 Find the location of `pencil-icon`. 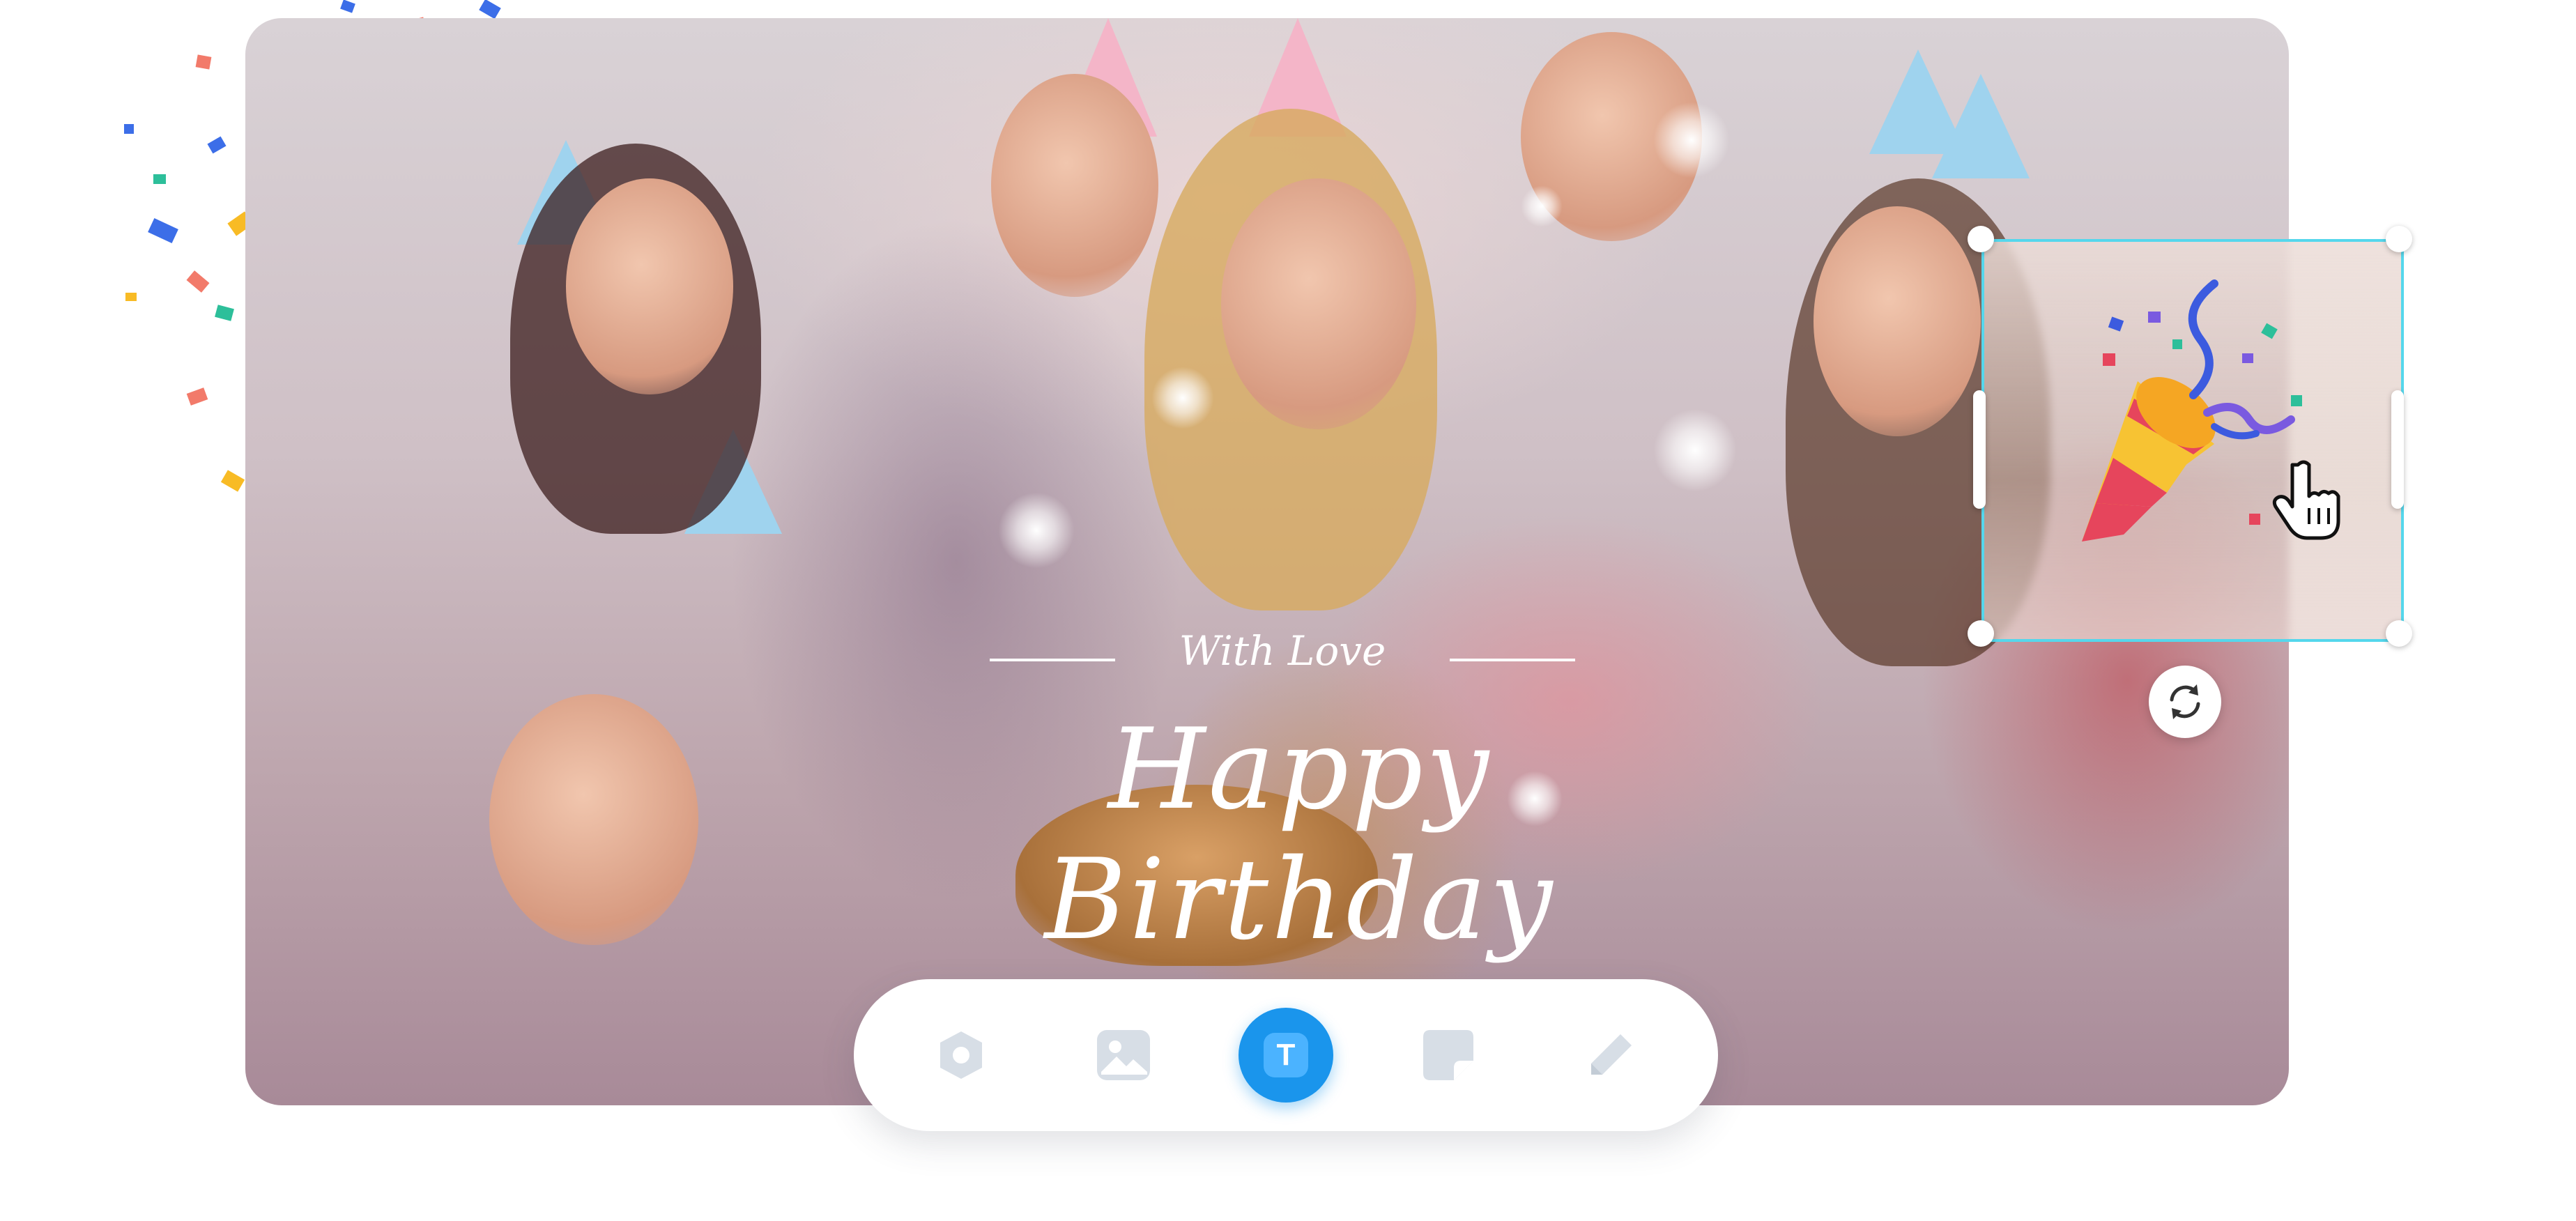

pencil-icon is located at coordinates (1612, 1054).